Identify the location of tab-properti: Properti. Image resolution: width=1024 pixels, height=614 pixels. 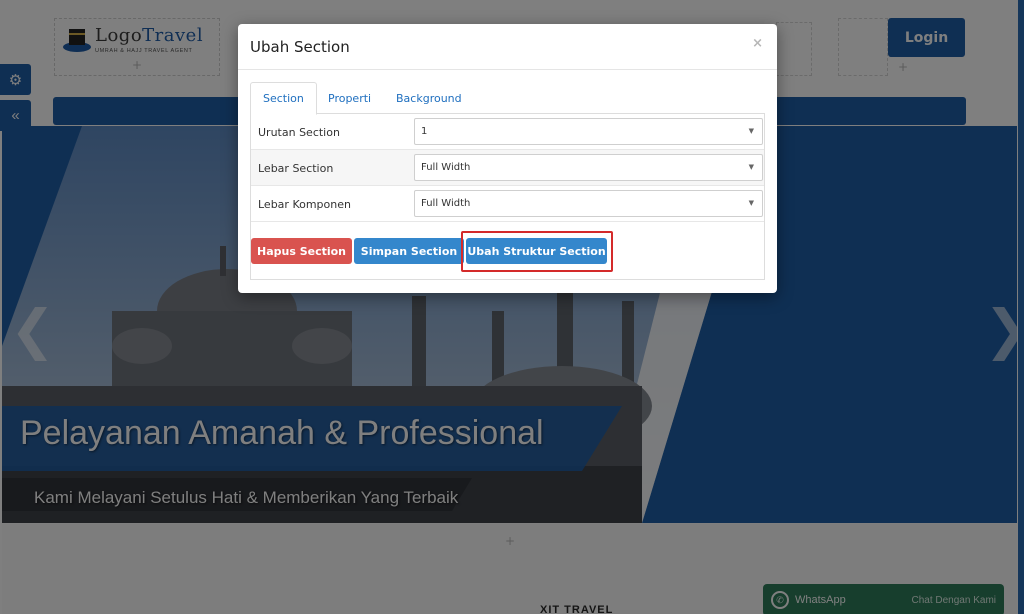
(349, 98).